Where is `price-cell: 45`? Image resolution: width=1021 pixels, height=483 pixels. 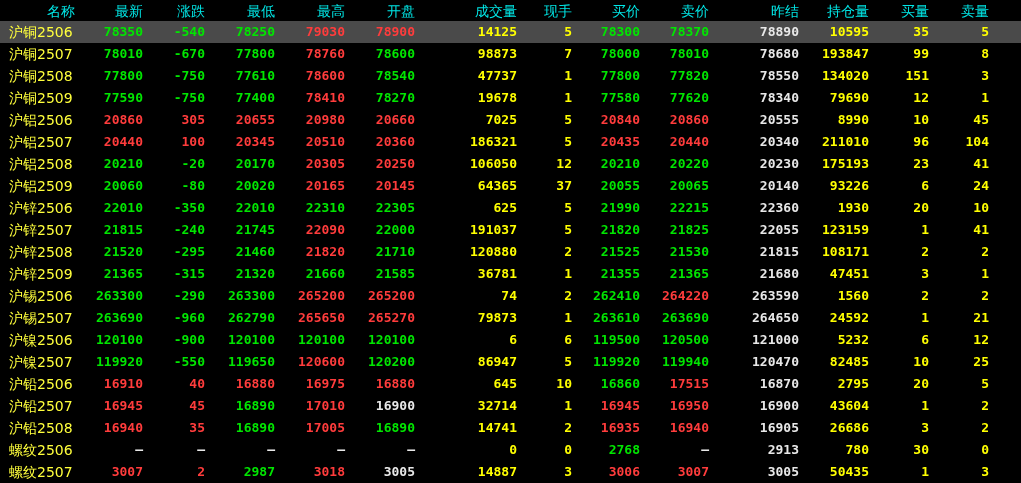 price-cell: 45 is located at coordinates (197, 406).